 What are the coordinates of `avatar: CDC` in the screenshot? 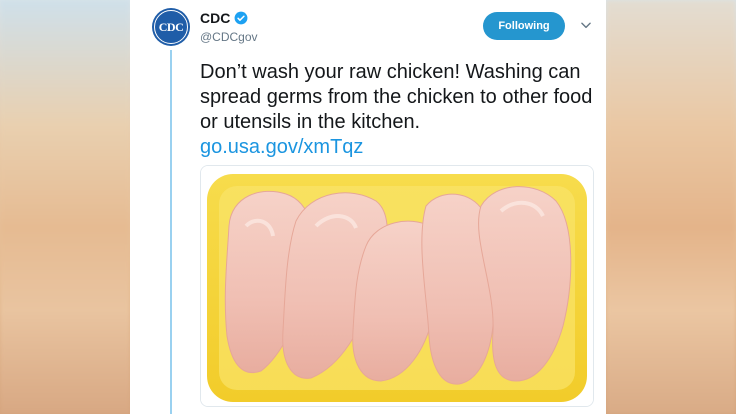 It's located at (171, 27).